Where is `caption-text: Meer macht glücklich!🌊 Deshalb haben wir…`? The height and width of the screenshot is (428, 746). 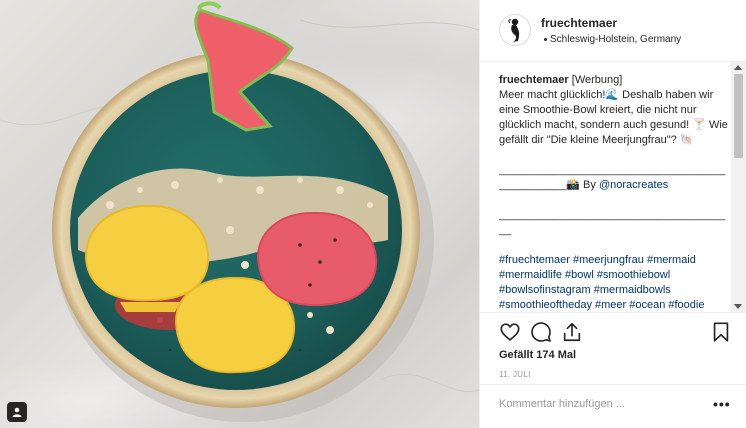 caption-text: Meer macht glücklich!🌊 Deshalb haben wir… is located at coordinates (615, 117).